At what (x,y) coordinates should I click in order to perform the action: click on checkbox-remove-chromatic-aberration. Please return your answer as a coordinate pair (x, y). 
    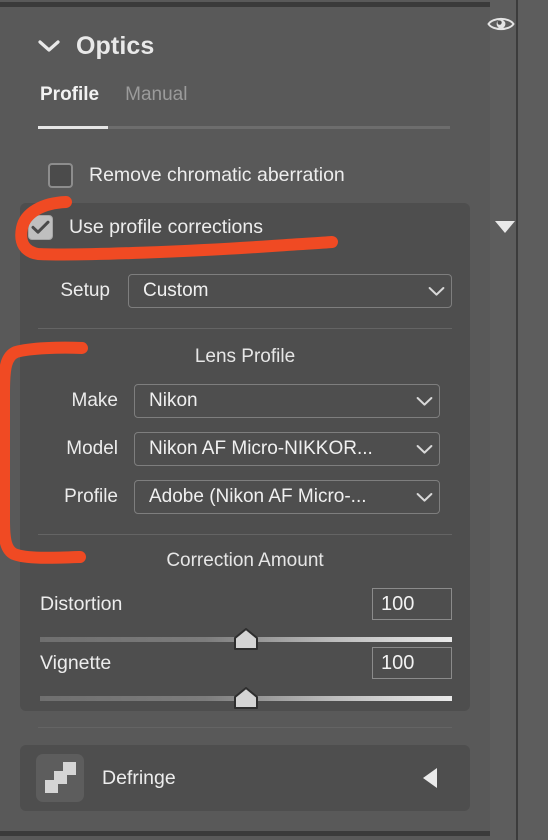
    Looking at the image, I should click on (60, 175).